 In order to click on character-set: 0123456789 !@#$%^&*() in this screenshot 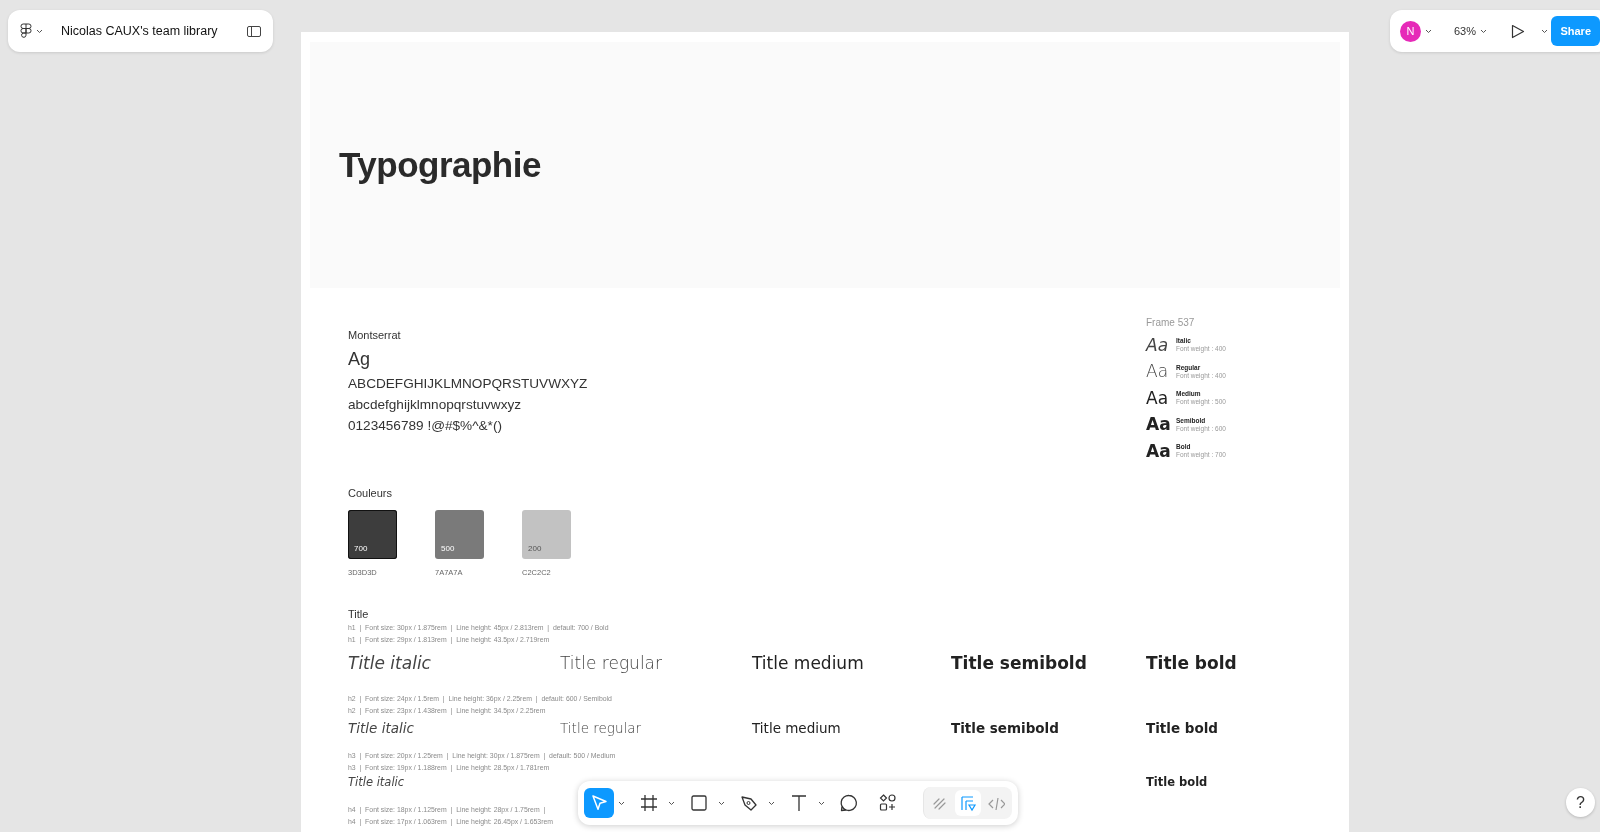, I will do `click(425, 425)`.